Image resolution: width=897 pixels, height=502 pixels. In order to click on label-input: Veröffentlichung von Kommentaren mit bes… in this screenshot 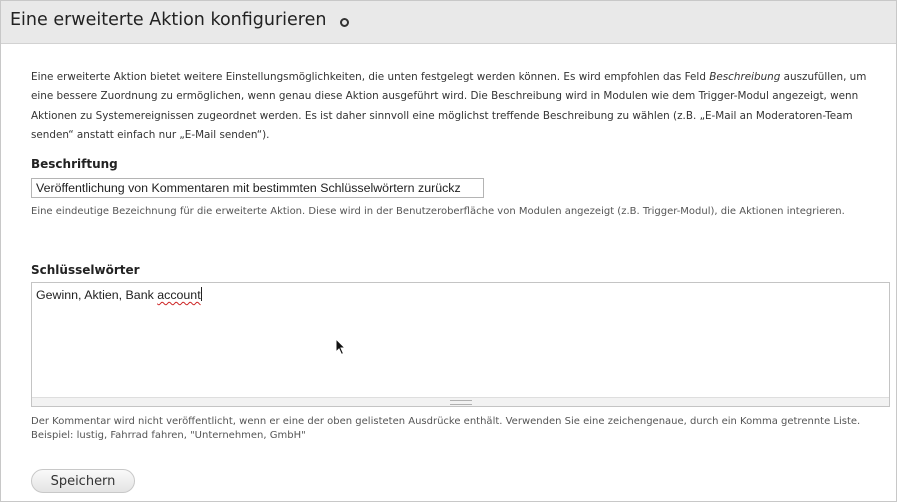, I will do `click(257, 188)`.